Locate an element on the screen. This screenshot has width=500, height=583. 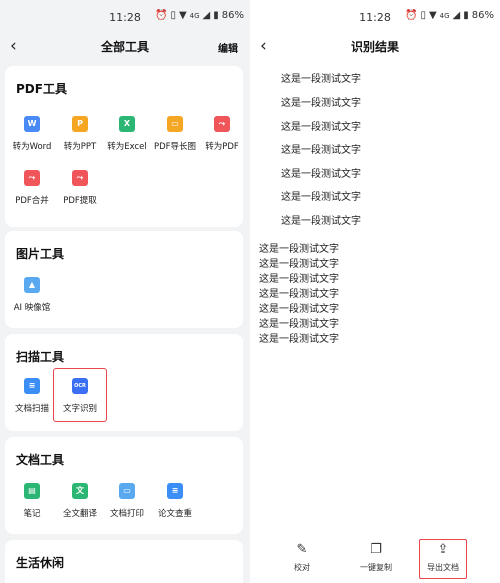
section-title: PDF工具 is located at coordinates (41, 89).